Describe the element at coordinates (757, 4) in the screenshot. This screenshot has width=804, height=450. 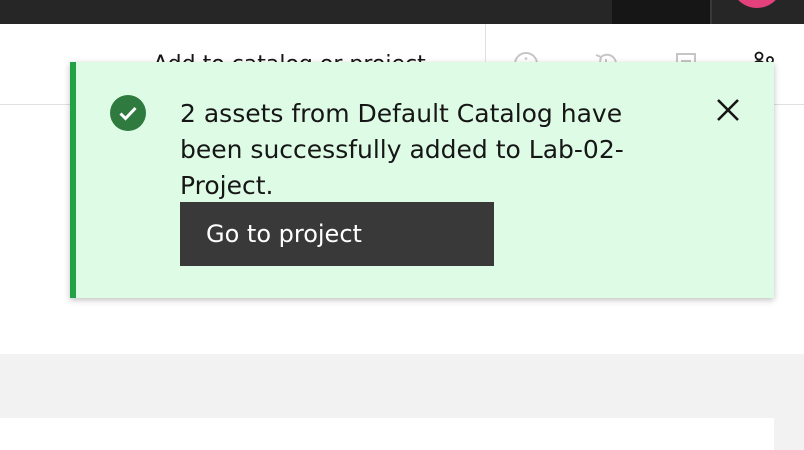
I see `user-avatar` at that location.